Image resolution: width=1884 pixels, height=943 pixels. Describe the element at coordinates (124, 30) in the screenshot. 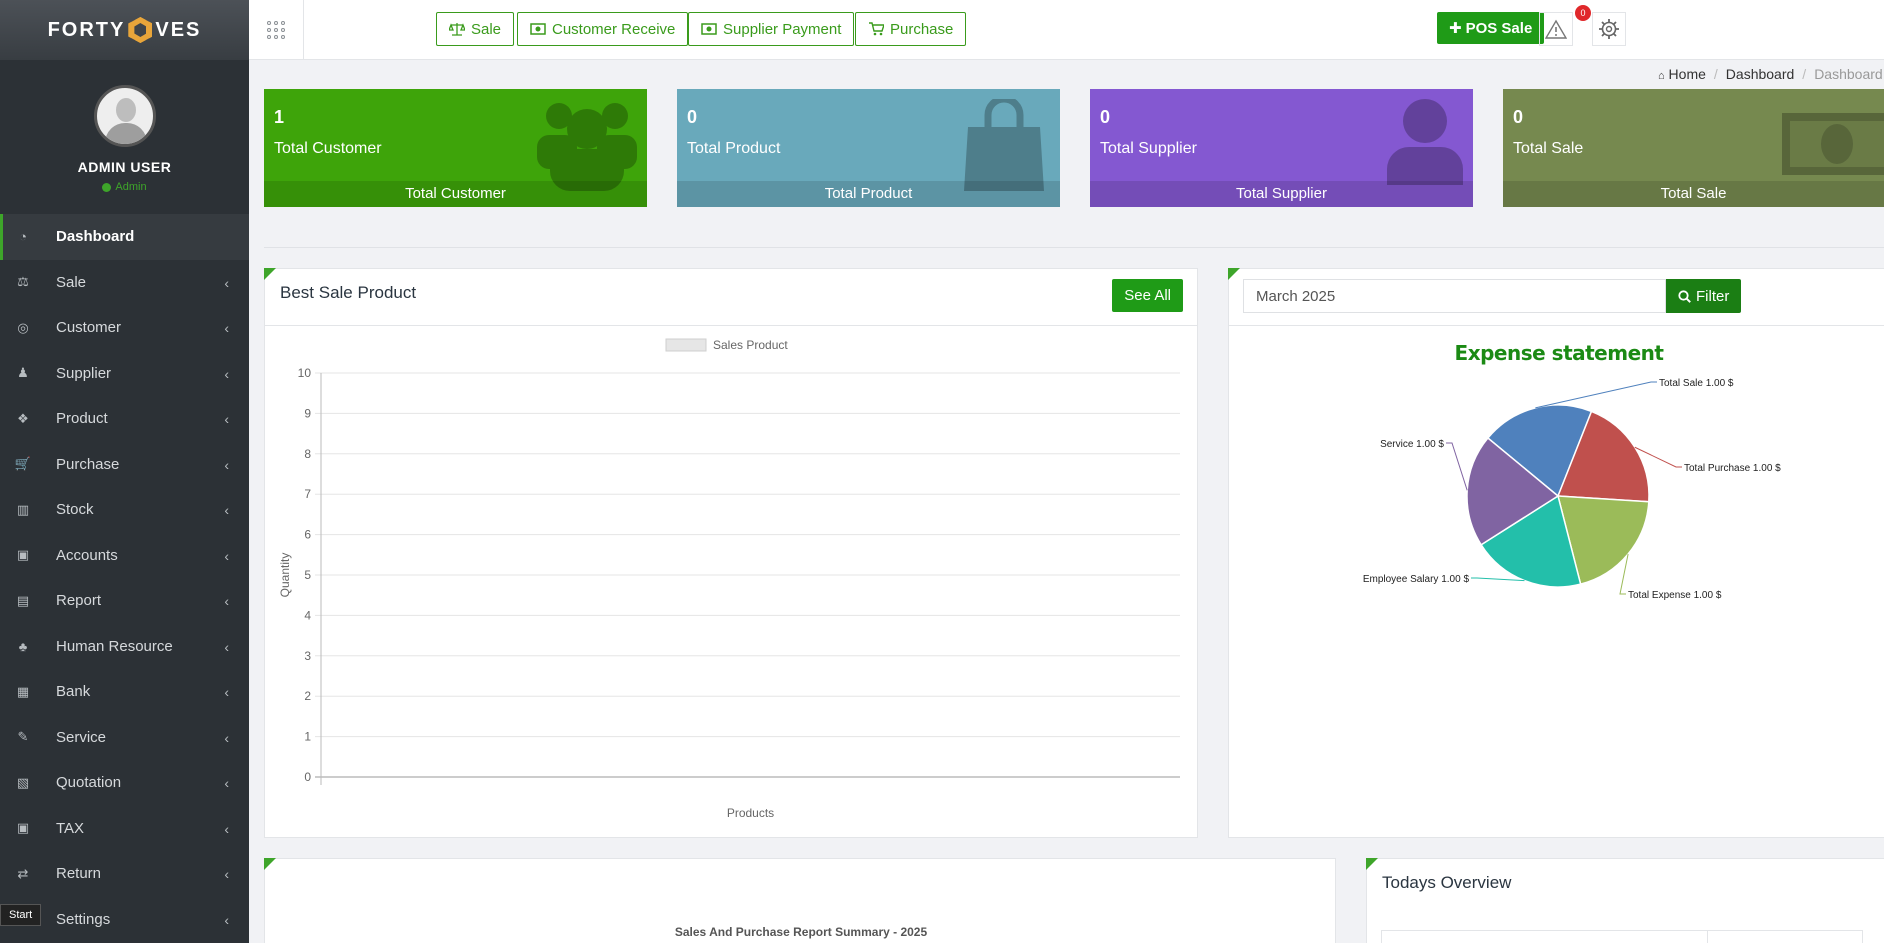

I see `brand-logo: FORTY VES` at that location.